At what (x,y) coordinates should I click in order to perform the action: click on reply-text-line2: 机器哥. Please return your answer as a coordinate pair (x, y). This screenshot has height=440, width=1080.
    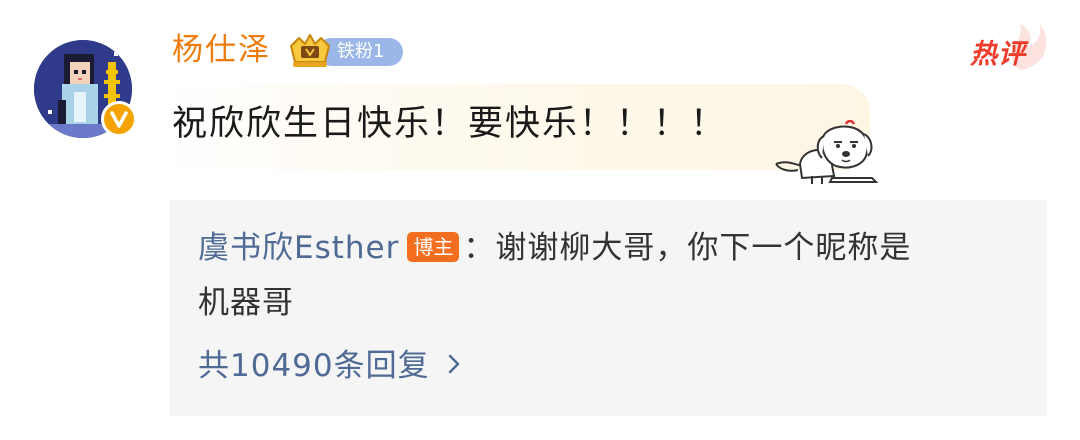
    Looking at the image, I should click on (246, 303).